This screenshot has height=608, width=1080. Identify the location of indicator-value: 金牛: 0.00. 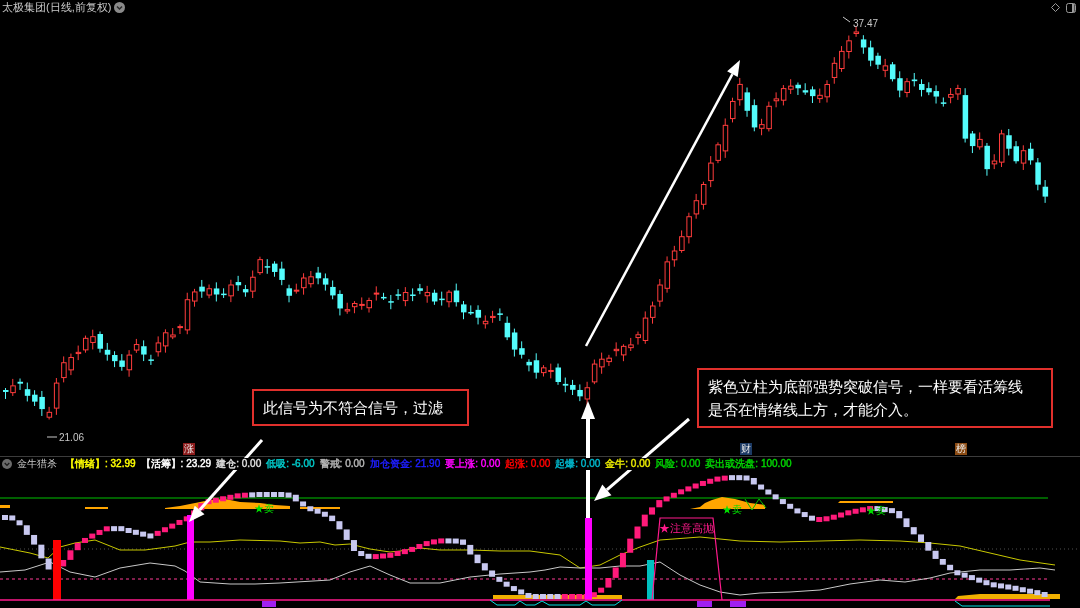
(628, 464).